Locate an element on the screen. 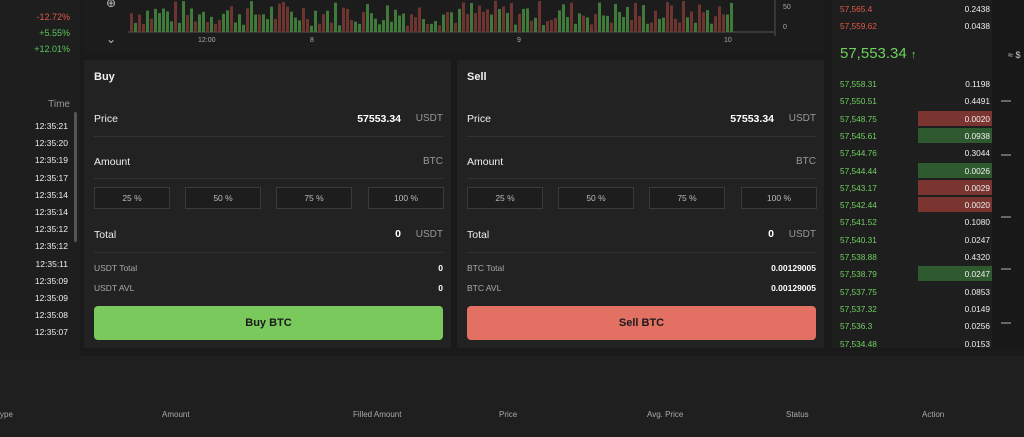 The width and height of the screenshot is (1024, 437). bid-row: 57,541.52 0.1080 is located at coordinates (912, 222).